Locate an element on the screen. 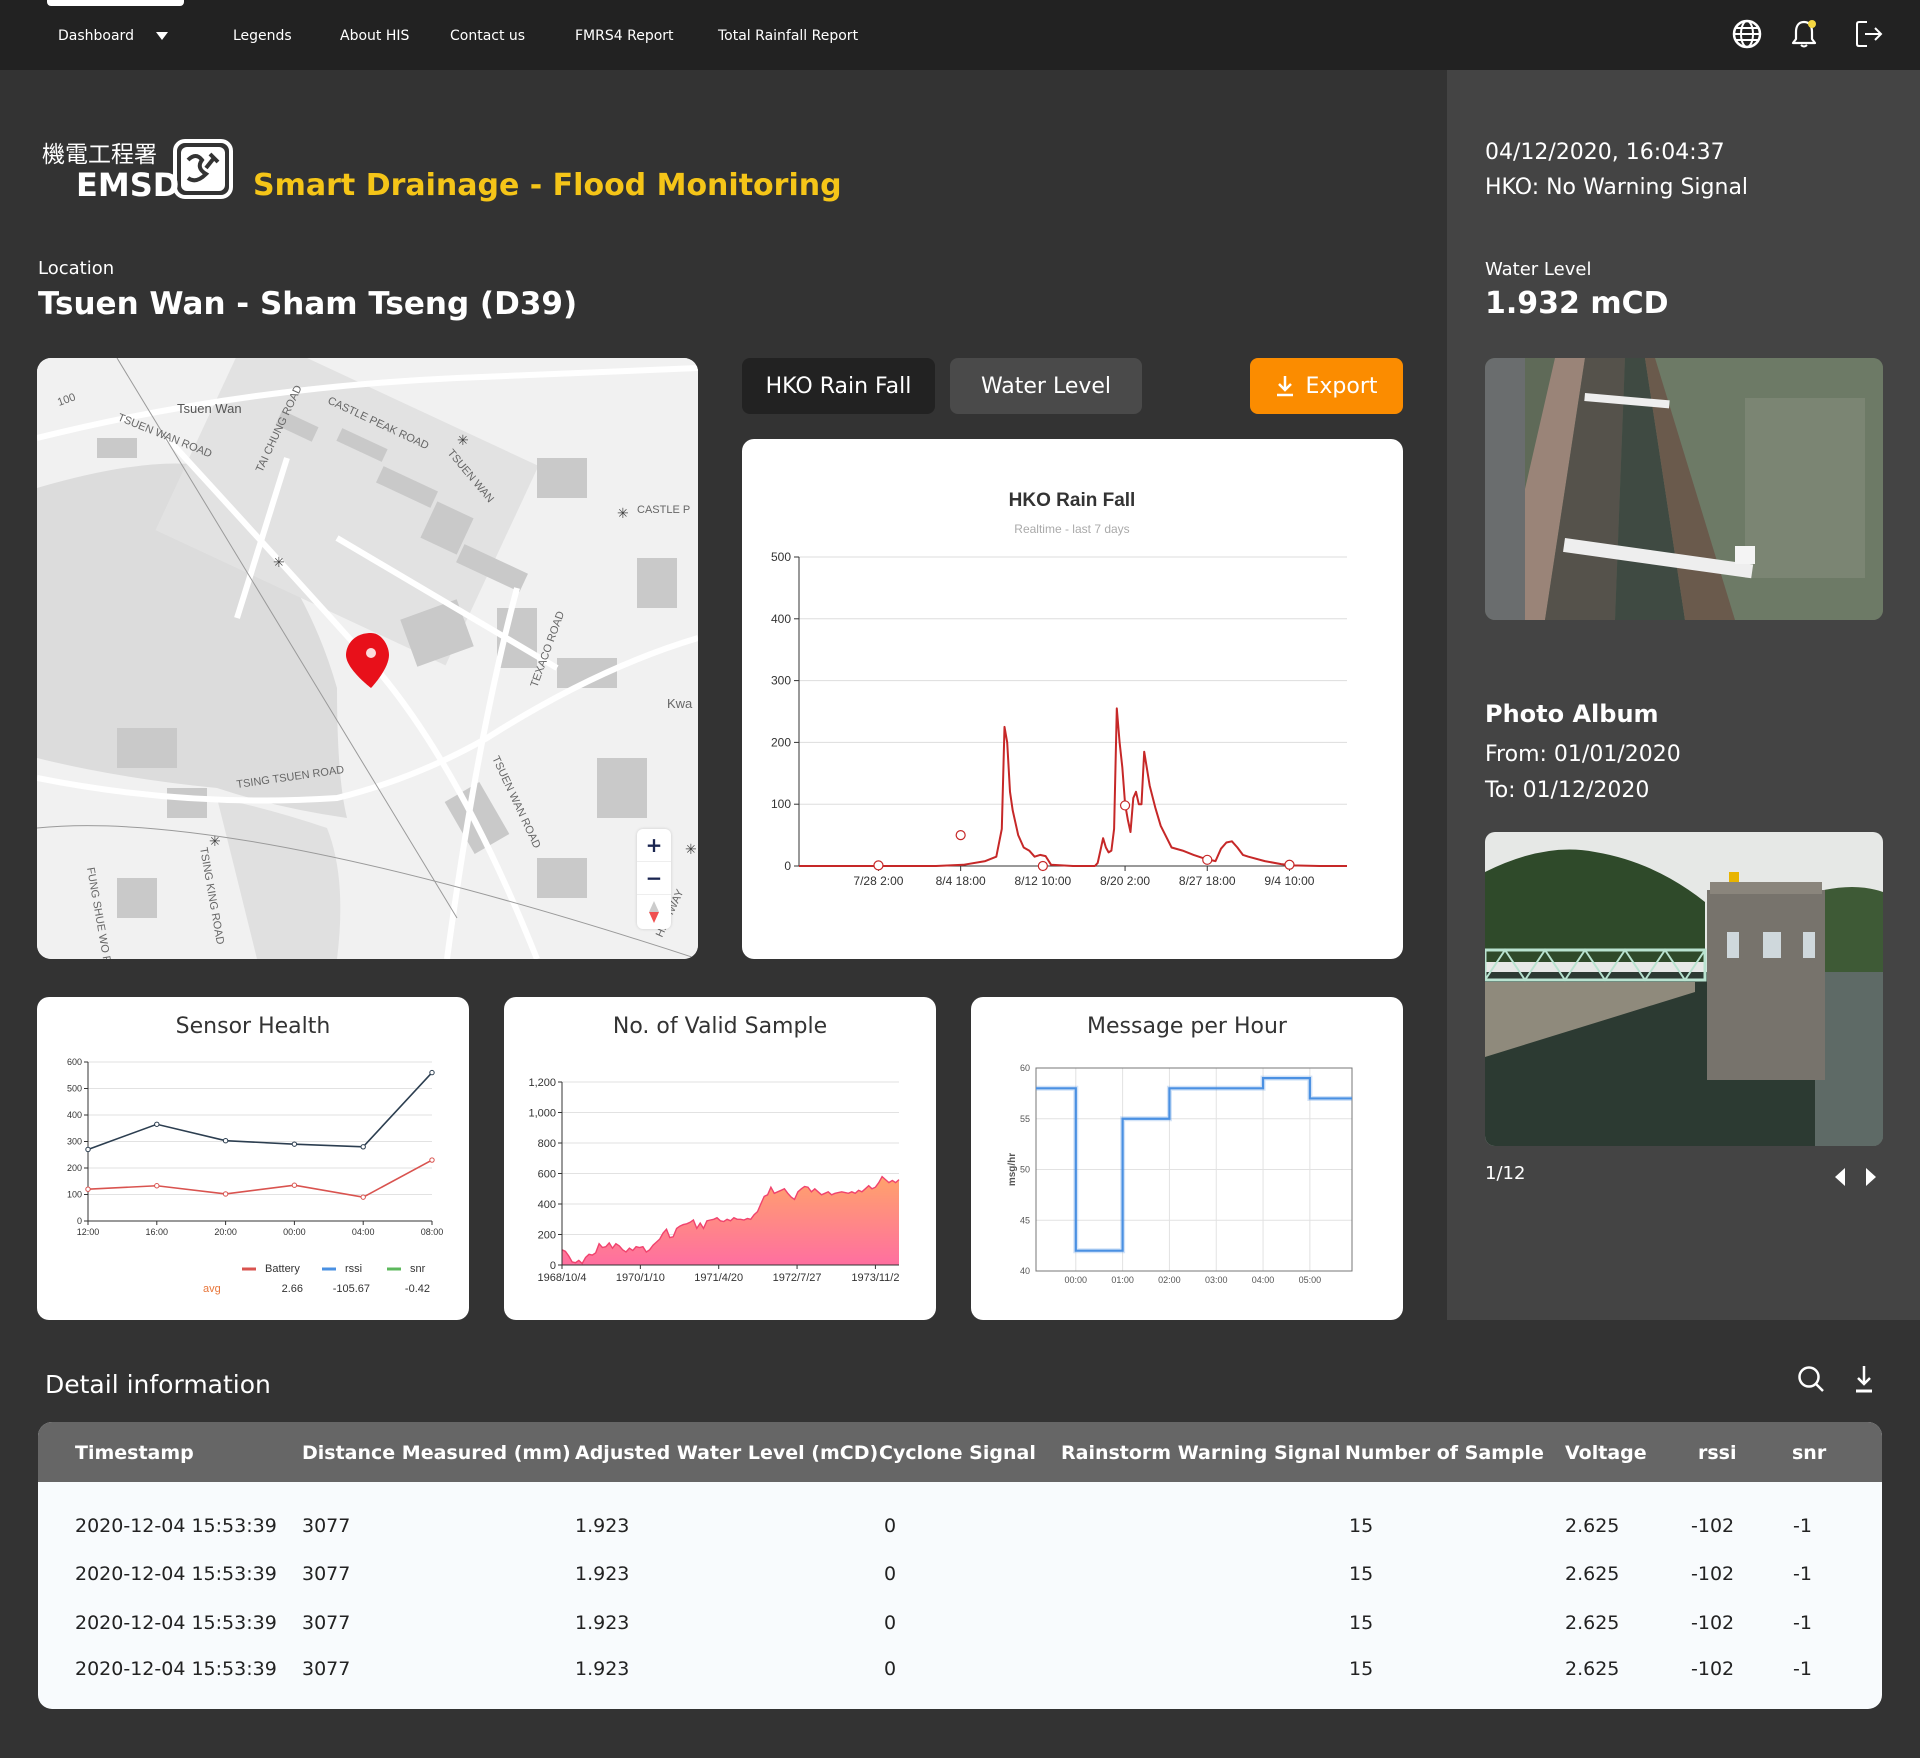 The width and height of the screenshot is (1920, 1758). search-icon is located at coordinates (1811, 1379).